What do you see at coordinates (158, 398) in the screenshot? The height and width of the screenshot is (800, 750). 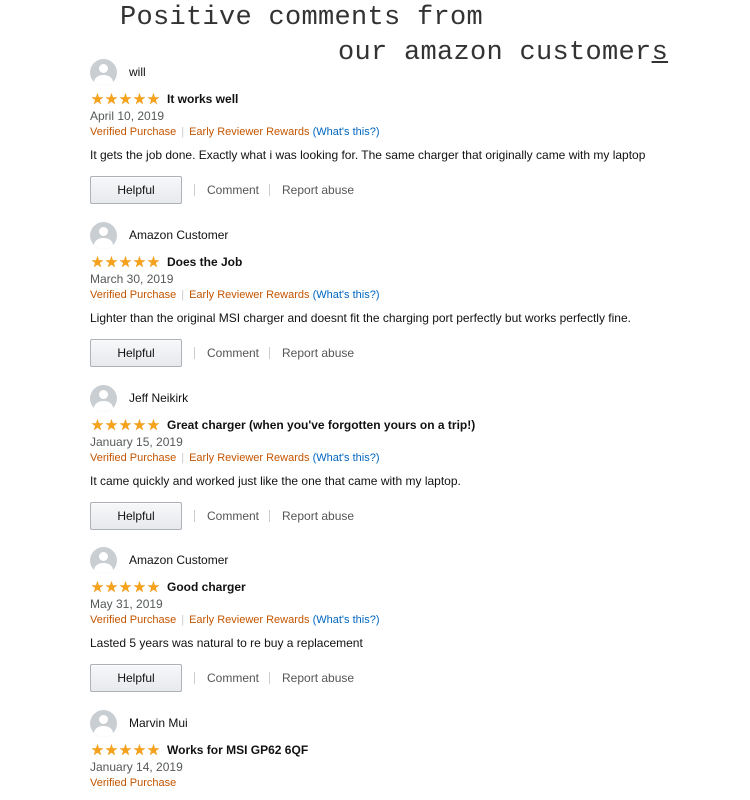 I see `reviewer-name: Jeff Neikirk` at bounding box center [158, 398].